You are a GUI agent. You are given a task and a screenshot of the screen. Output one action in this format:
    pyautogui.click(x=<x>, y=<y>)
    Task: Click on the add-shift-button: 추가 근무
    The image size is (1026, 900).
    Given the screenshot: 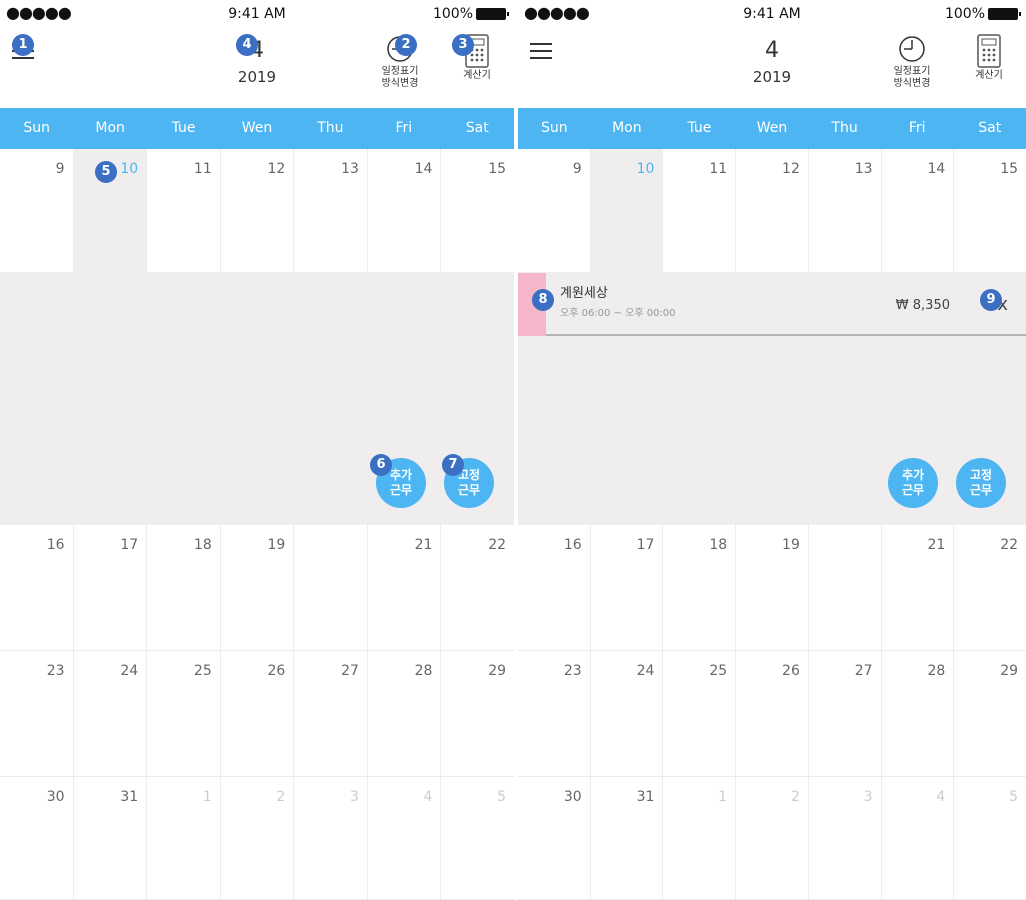 What is the action you would take?
    pyautogui.click(x=913, y=483)
    